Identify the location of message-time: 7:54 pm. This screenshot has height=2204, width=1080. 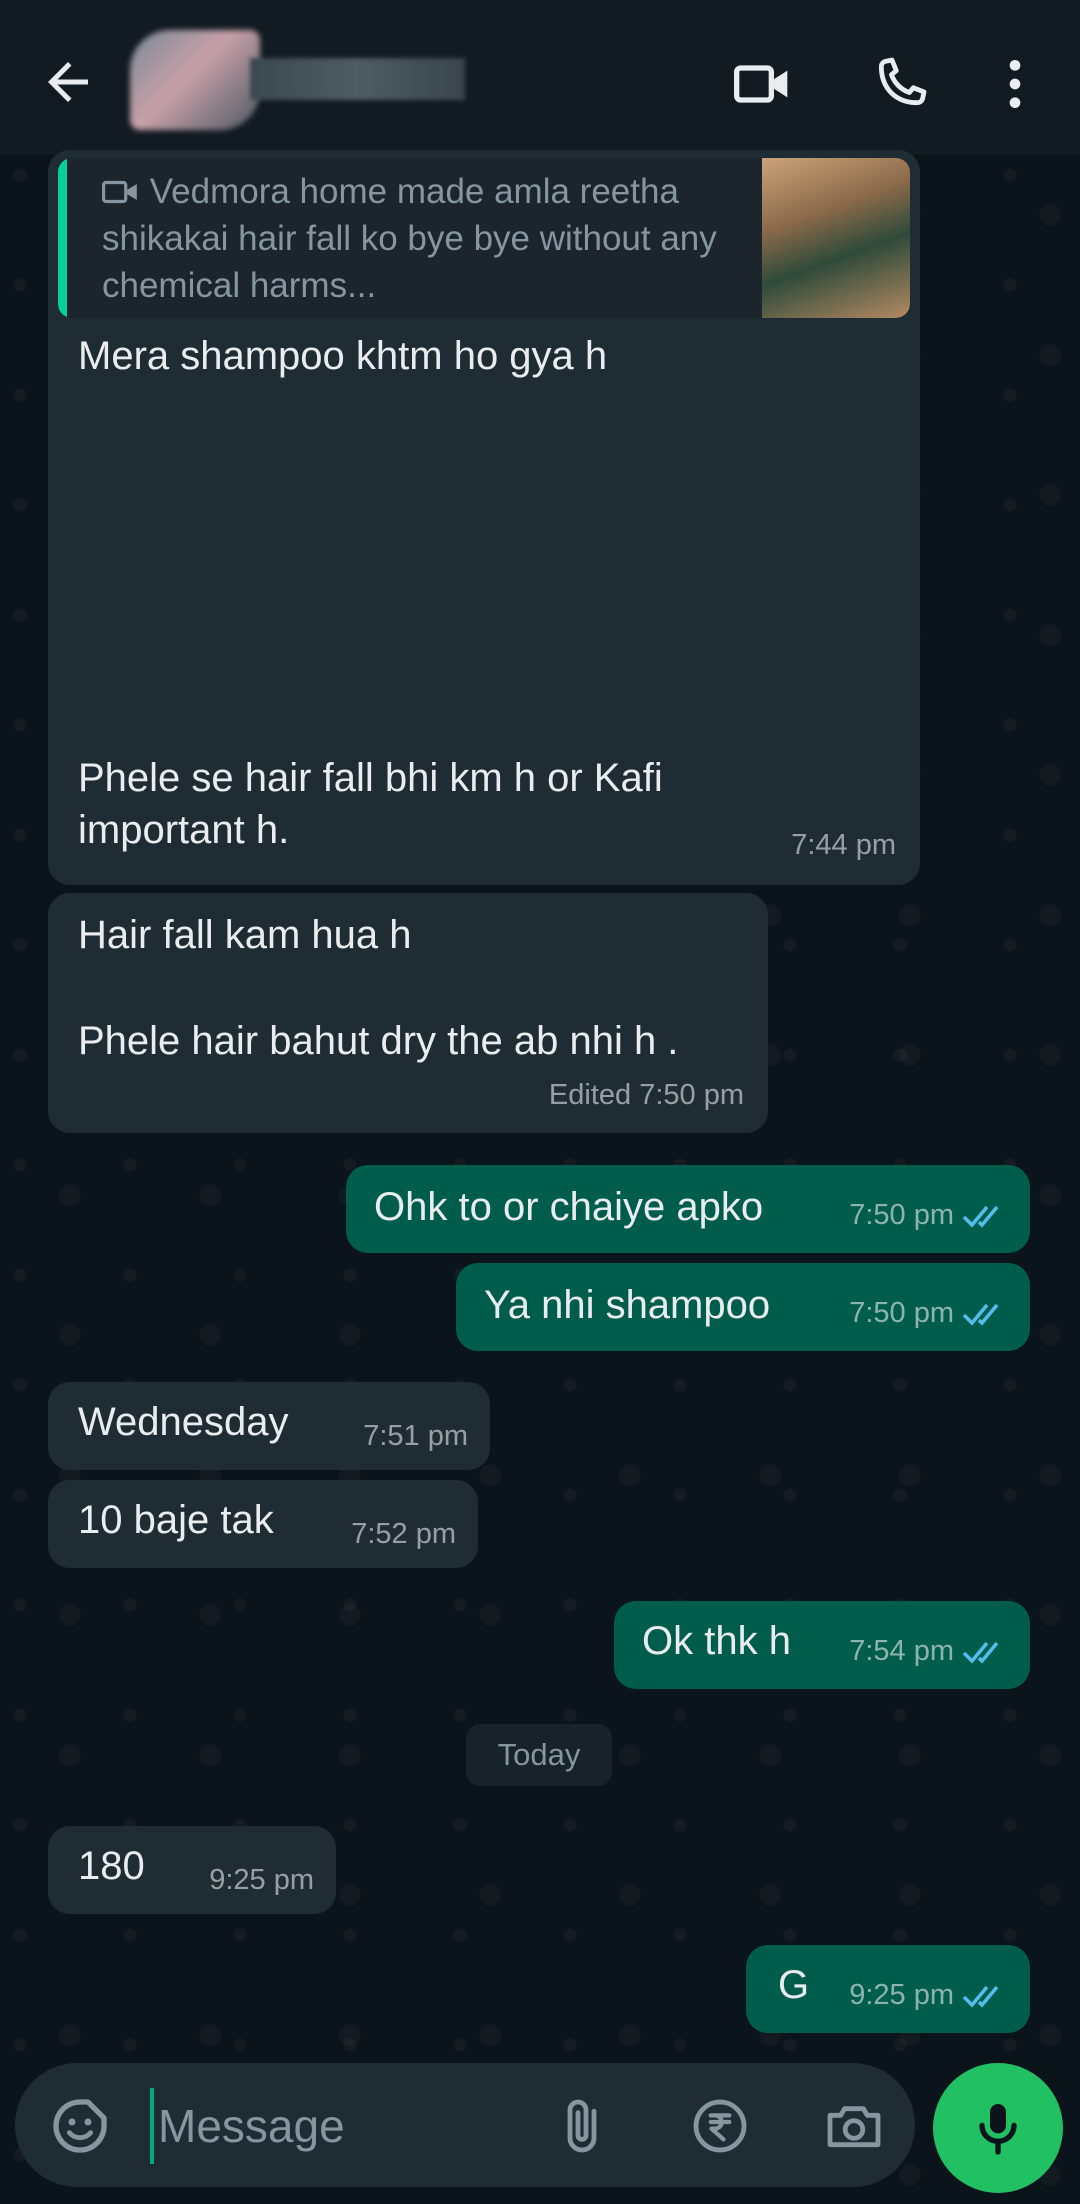
(901, 1651).